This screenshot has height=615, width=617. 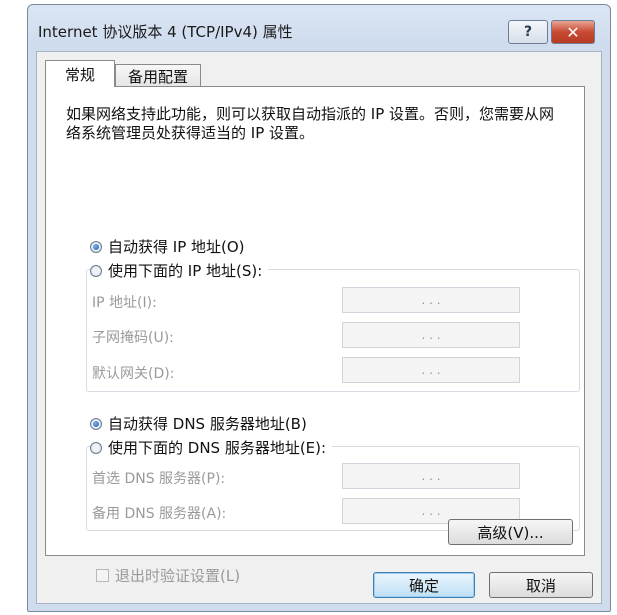 What do you see at coordinates (165, 32) in the screenshot?
I see `window-title: Internet 协议版本 4 (TCP/IPv4) 属性` at bounding box center [165, 32].